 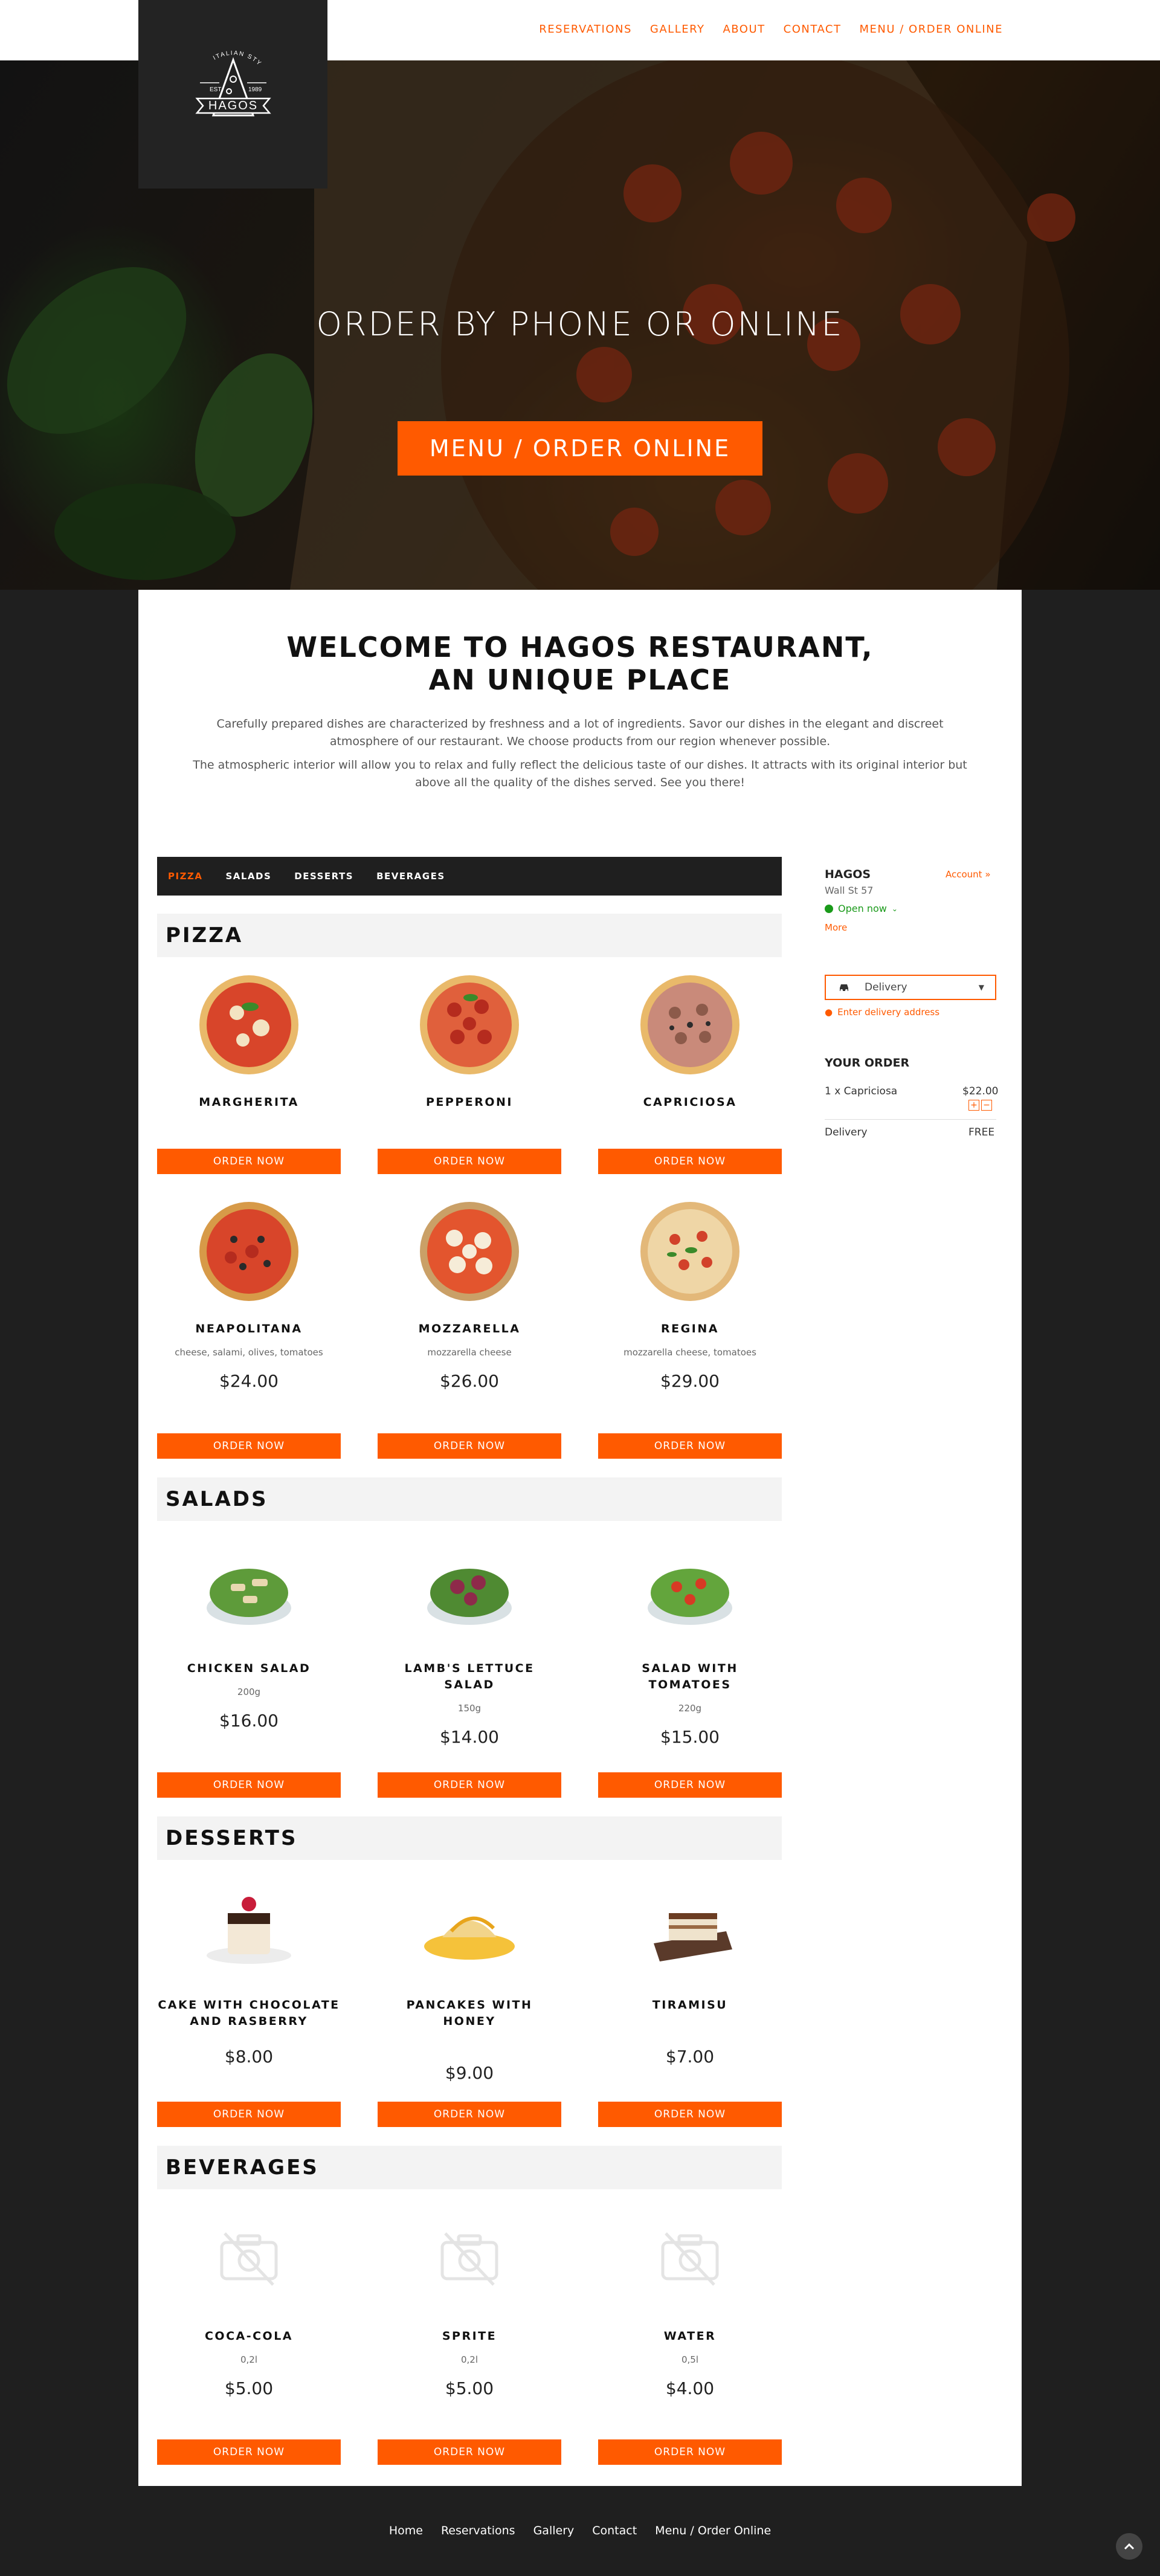 I want to click on nav-reservations: RESERVATIONS, so click(x=585, y=30).